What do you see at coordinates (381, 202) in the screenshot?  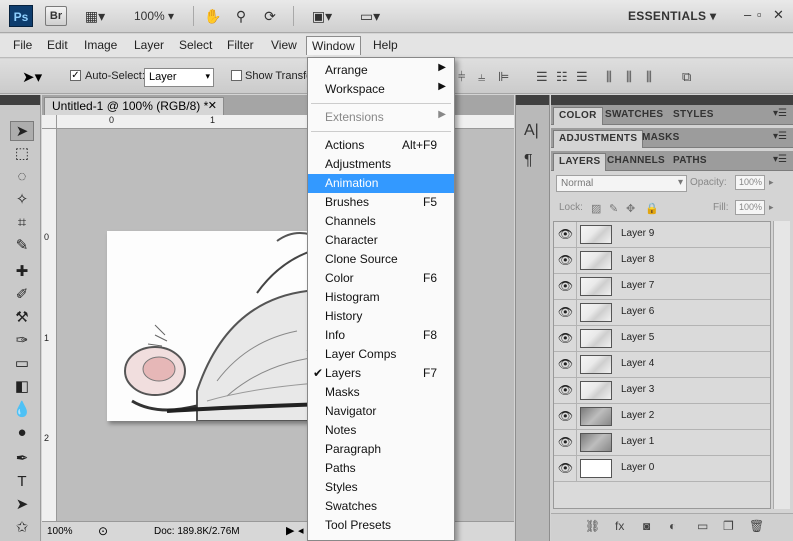 I see `menu-item-brushes: Brushes F5` at bounding box center [381, 202].